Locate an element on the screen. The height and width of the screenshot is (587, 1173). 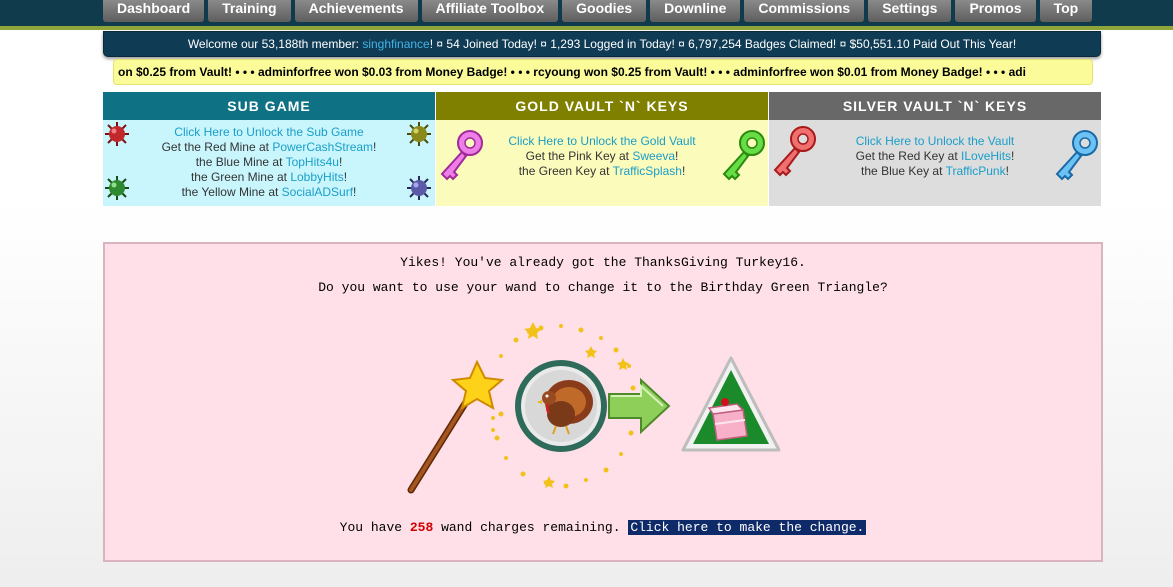
magic-wand-icon is located at coordinates (456, 426).